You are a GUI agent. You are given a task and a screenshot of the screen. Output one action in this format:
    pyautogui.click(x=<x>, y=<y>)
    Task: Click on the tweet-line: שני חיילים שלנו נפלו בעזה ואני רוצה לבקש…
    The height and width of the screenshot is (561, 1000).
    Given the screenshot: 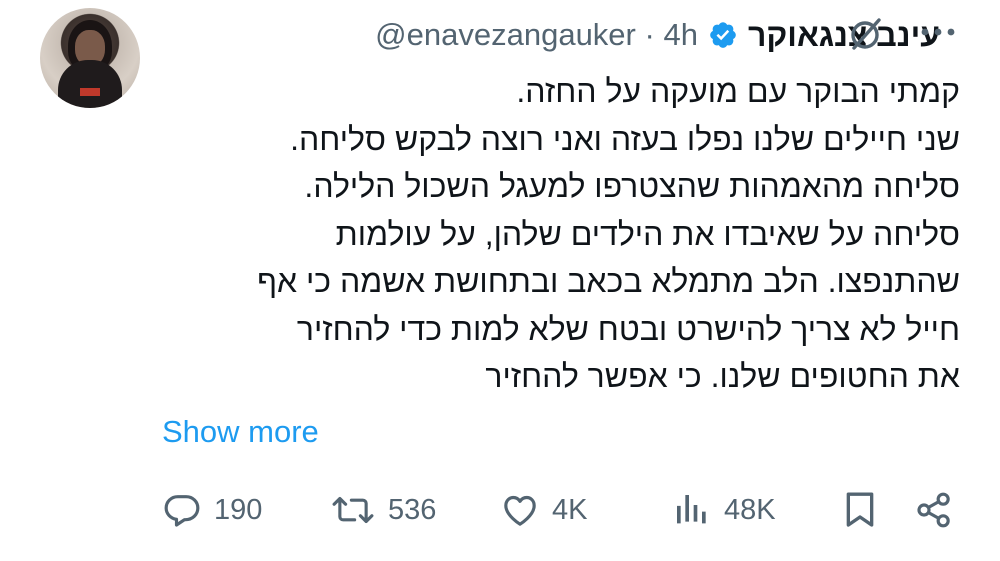 What is the action you would take?
    pyautogui.click(x=625, y=138)
    